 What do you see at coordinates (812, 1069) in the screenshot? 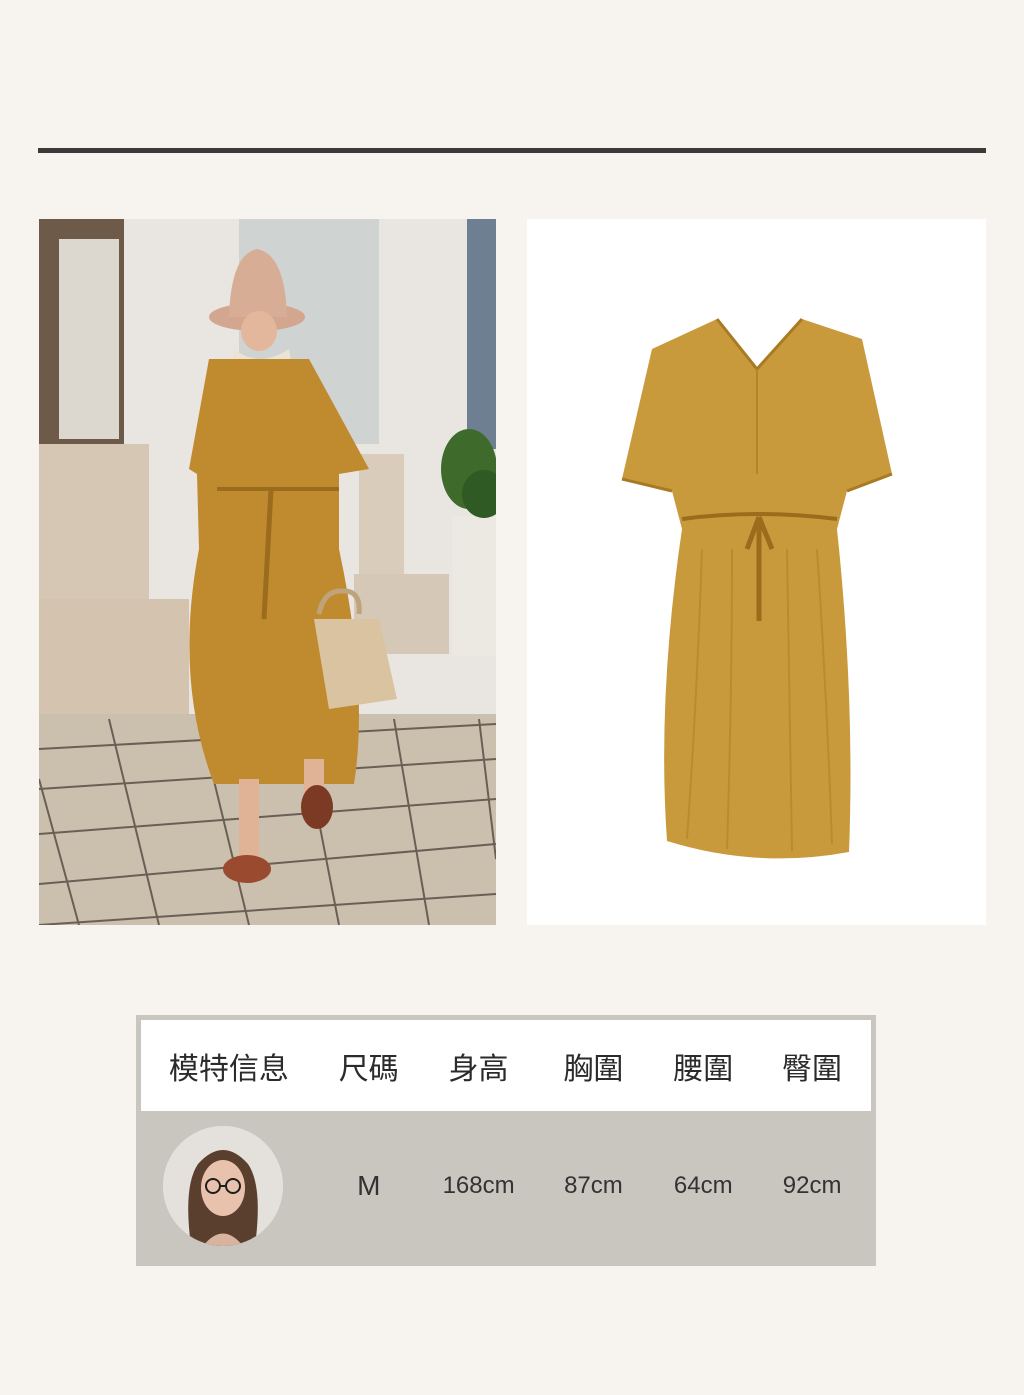
I see `header-hips: 臀圍` at bounding box center [812, 1069].